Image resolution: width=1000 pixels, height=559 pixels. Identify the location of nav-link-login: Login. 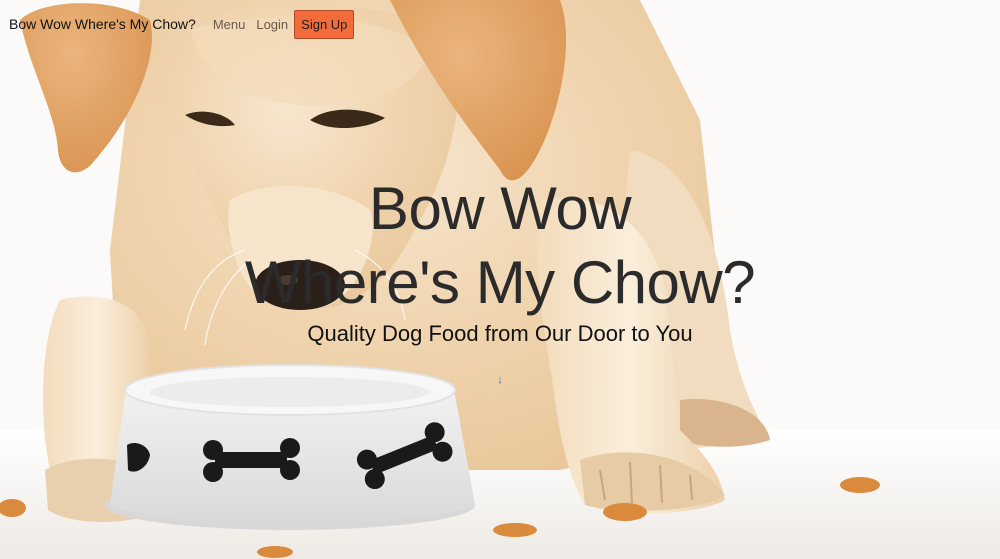
(272, 24).